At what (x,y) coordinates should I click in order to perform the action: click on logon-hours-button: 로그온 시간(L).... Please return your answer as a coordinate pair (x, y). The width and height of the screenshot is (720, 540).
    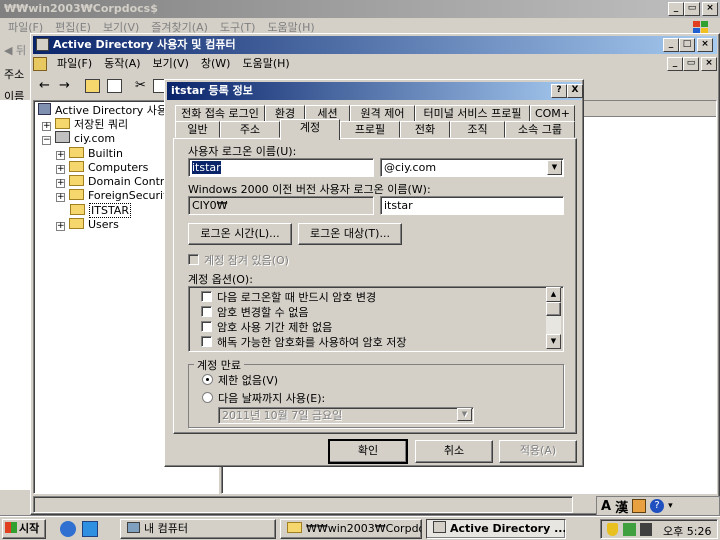
    Looking at the image, I should click on (240, 234).